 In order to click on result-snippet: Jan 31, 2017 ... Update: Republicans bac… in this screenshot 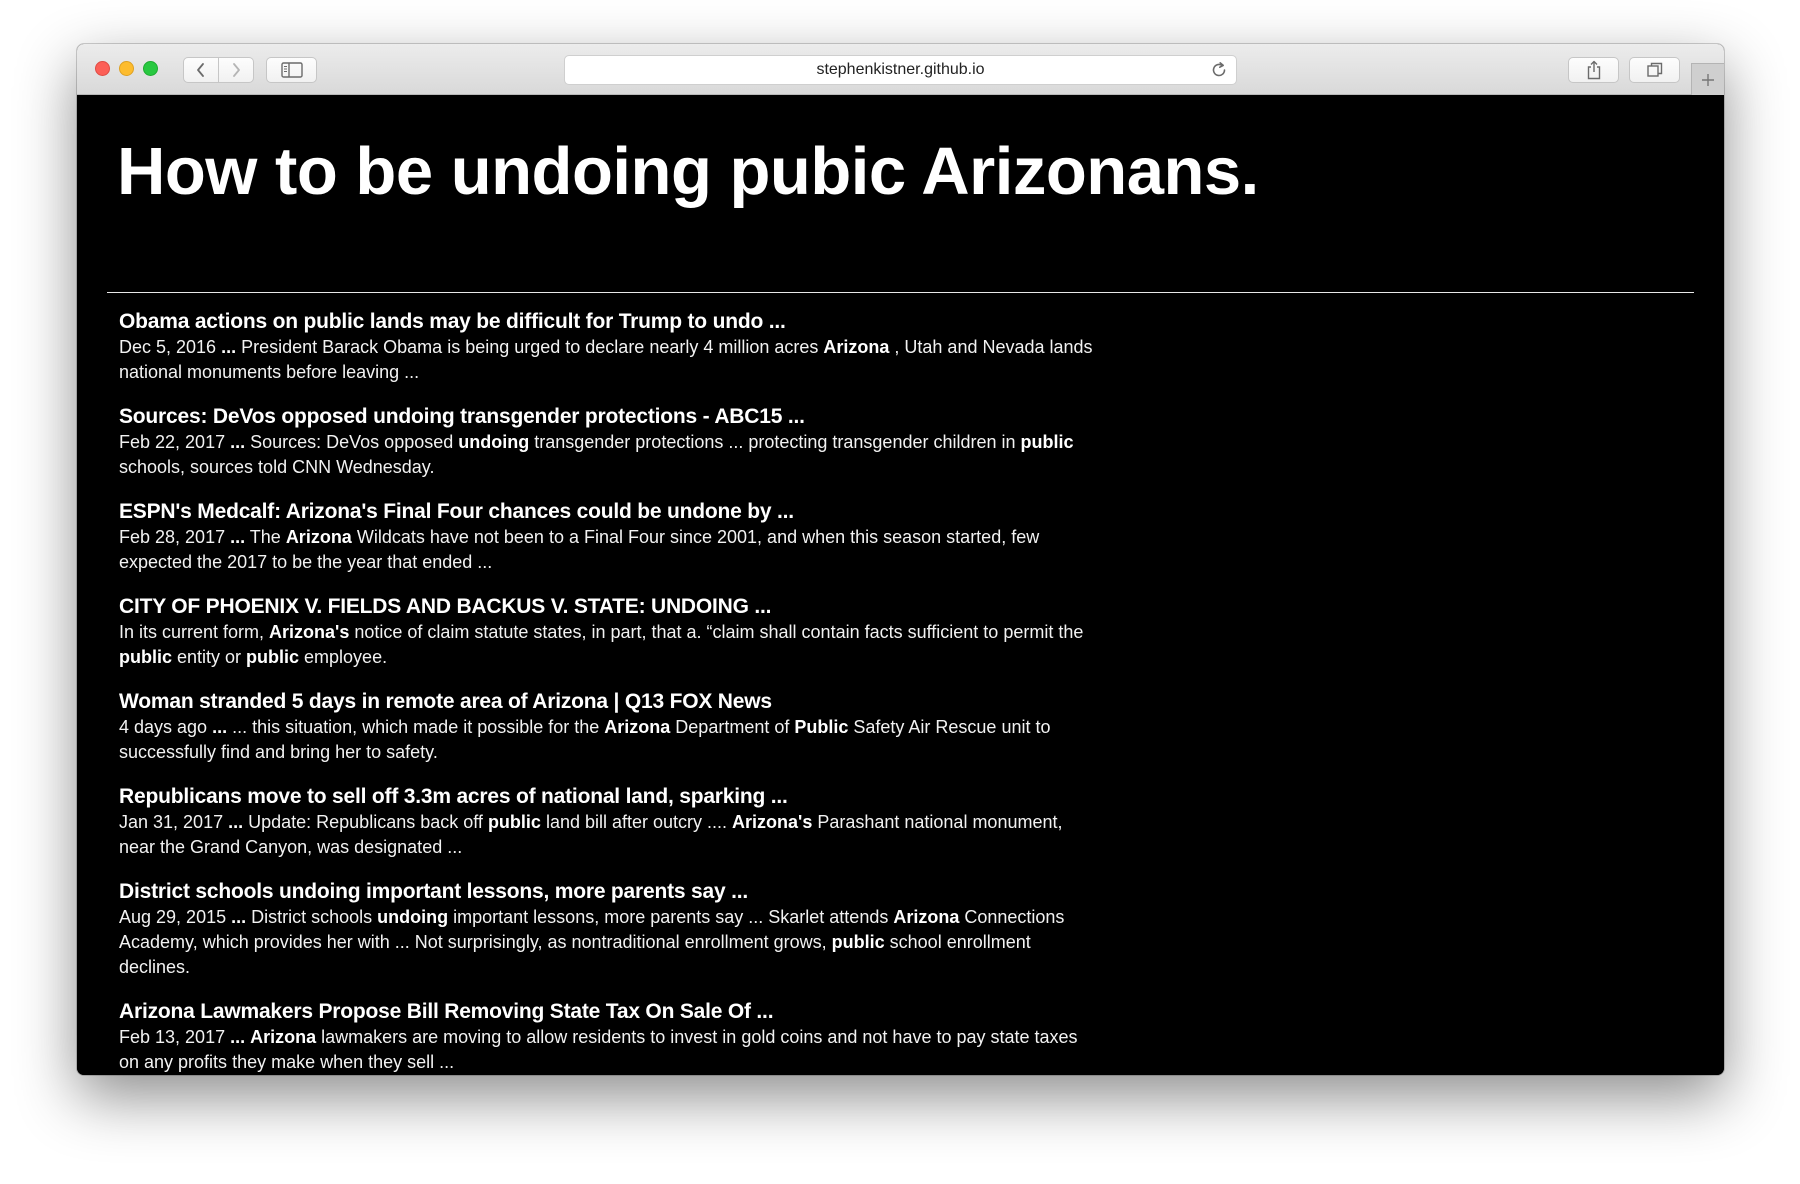, I will do `click(609, 835)`.